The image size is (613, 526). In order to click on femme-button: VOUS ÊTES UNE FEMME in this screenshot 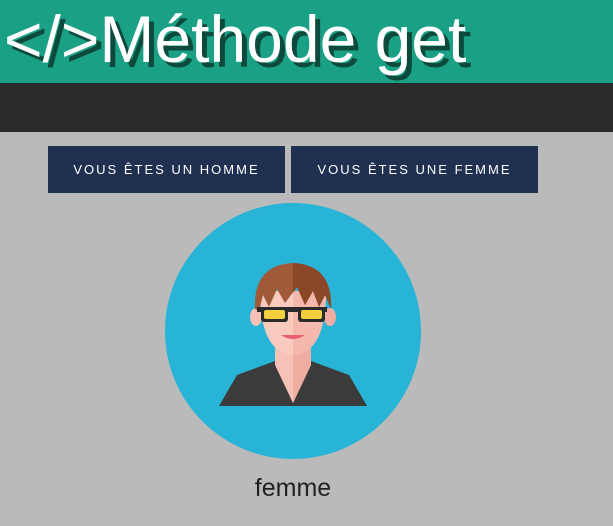, I will do `click(414, 169)`.